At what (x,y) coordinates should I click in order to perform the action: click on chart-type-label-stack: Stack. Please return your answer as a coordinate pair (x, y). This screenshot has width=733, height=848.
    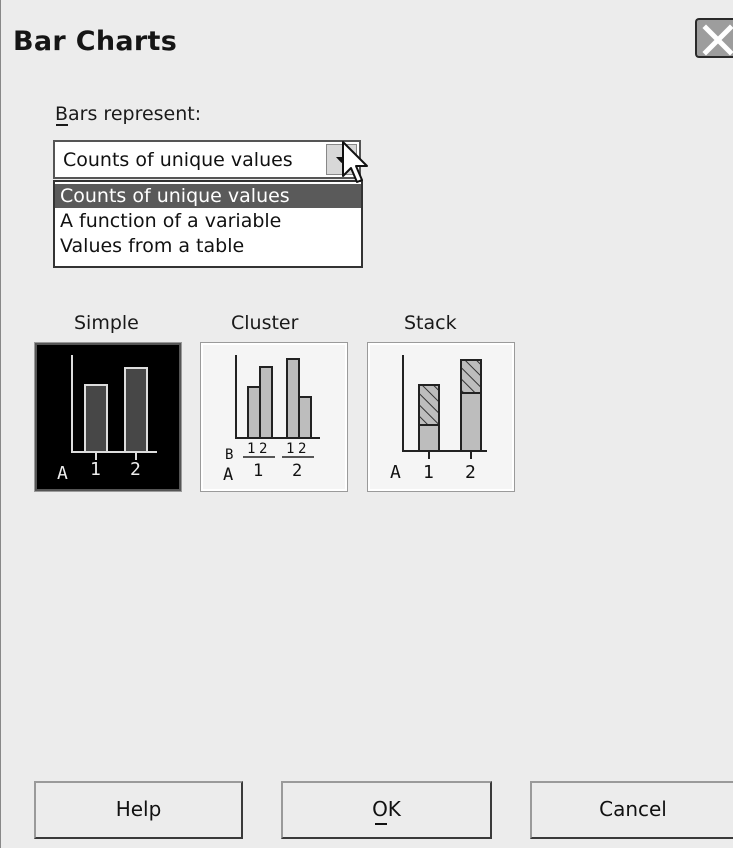
    Looking at the image, I should click on (430, 323).